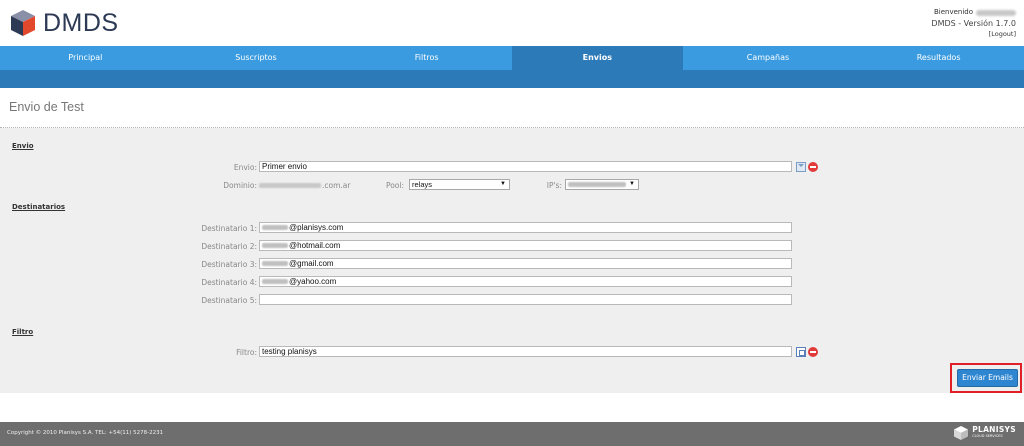  What do you see at coordinates (23, 332) in the screenshot?
I see `section-filtro: Filtro` at bounding box center [23, 332].